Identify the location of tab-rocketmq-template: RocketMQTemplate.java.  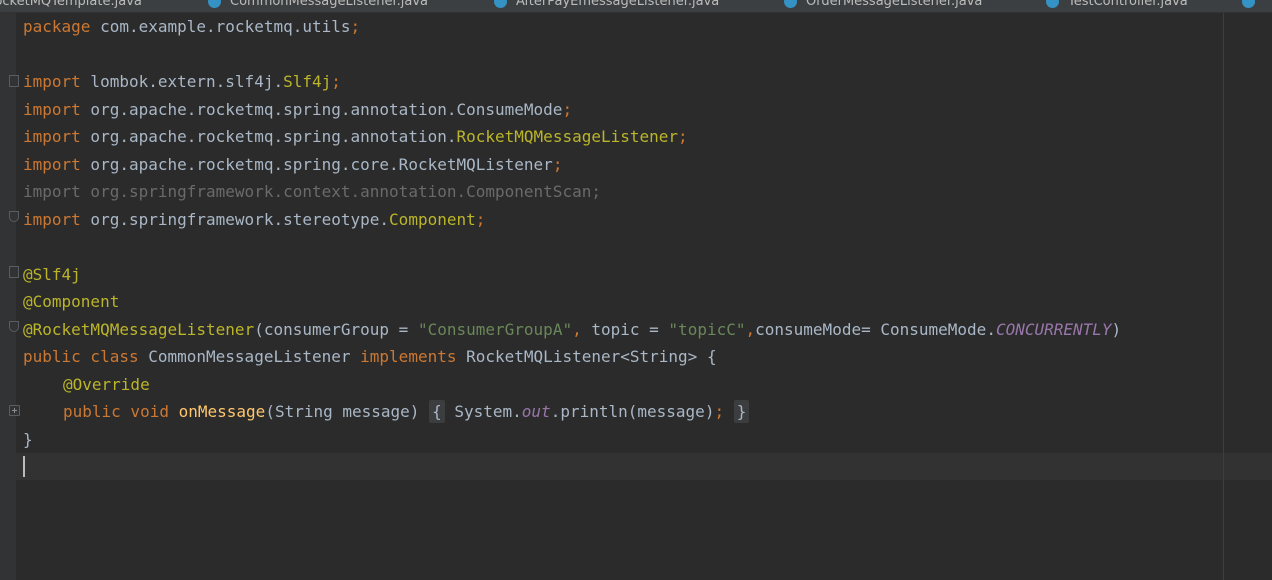
(71, 6).